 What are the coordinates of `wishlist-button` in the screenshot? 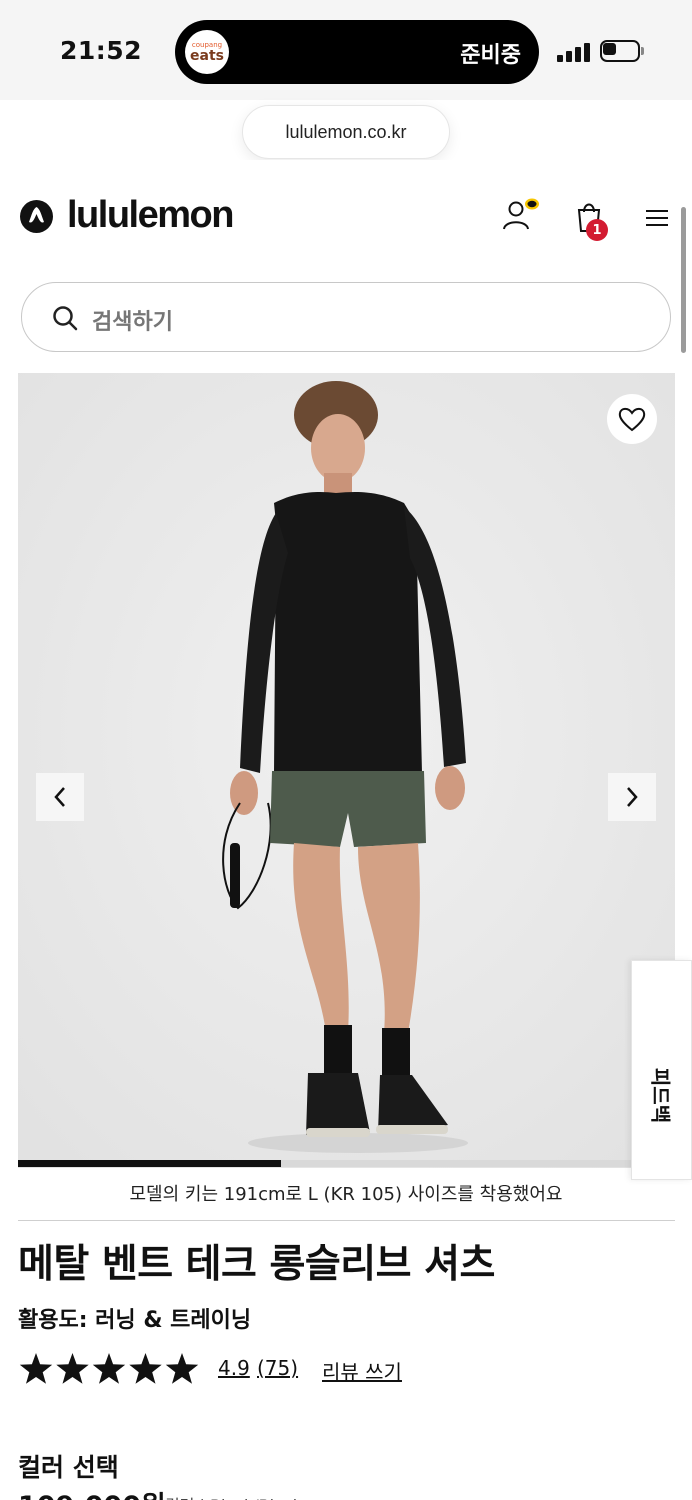 It's located at (632, 419).